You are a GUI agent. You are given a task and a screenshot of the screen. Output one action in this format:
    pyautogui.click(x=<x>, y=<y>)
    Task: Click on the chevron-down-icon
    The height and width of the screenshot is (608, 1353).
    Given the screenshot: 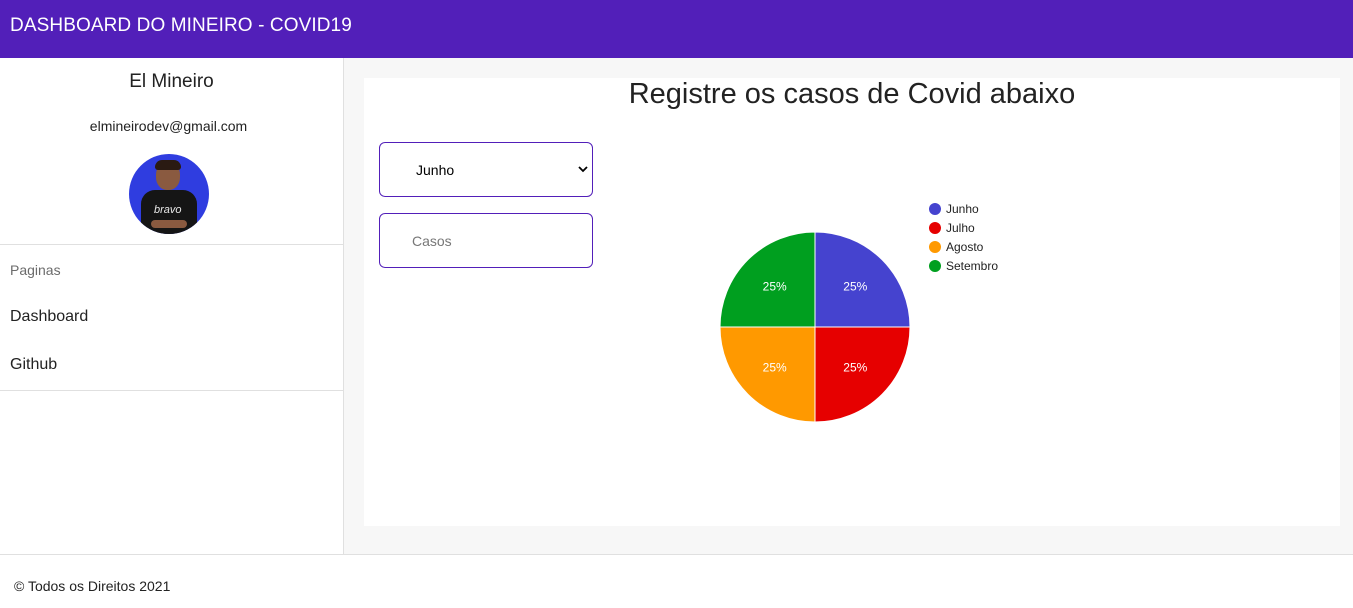 What is the action you would take?
    pyautogui.click(x=583, y=169)
    